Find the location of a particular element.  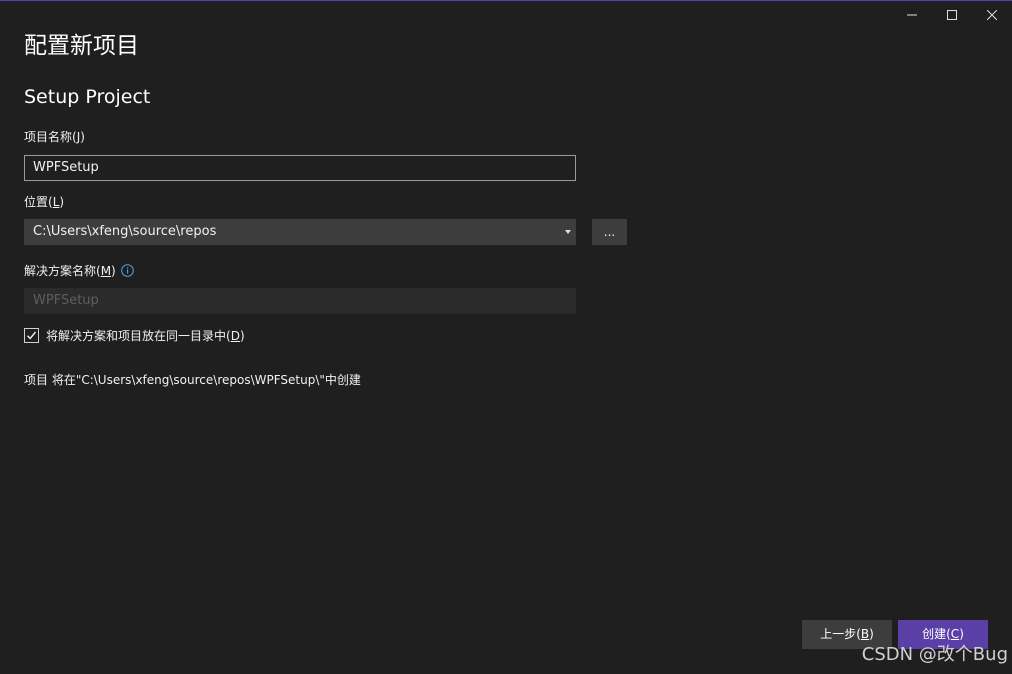

template-name: Setup Project is located at coordinates (87, 97).